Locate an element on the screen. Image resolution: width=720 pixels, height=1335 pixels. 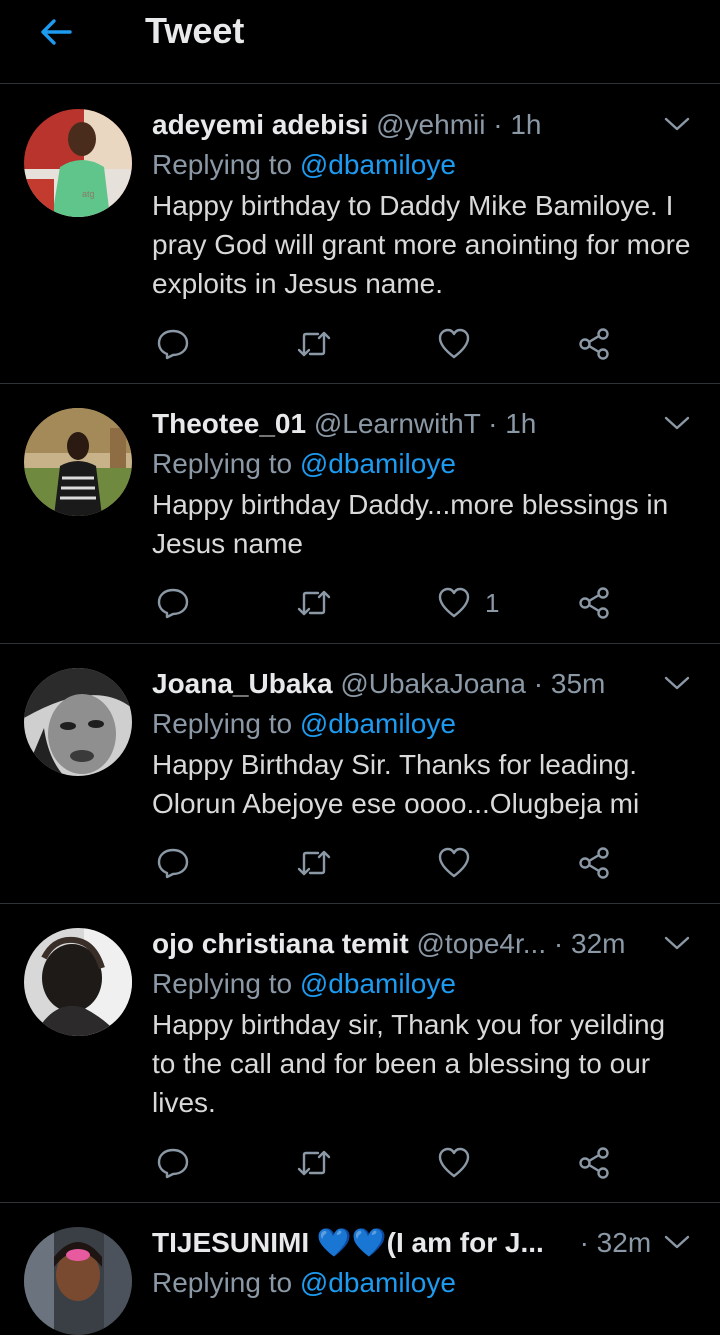
action-bar: 1 is located at coordinates (392, 603).